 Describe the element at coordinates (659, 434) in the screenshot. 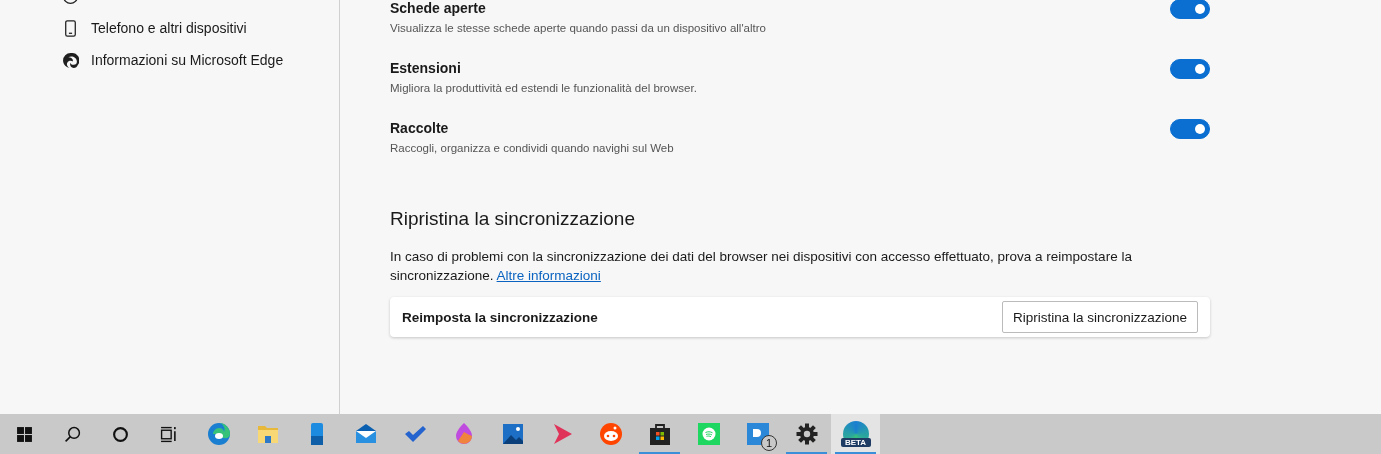

I see `shopping-bag-icon` at that location.